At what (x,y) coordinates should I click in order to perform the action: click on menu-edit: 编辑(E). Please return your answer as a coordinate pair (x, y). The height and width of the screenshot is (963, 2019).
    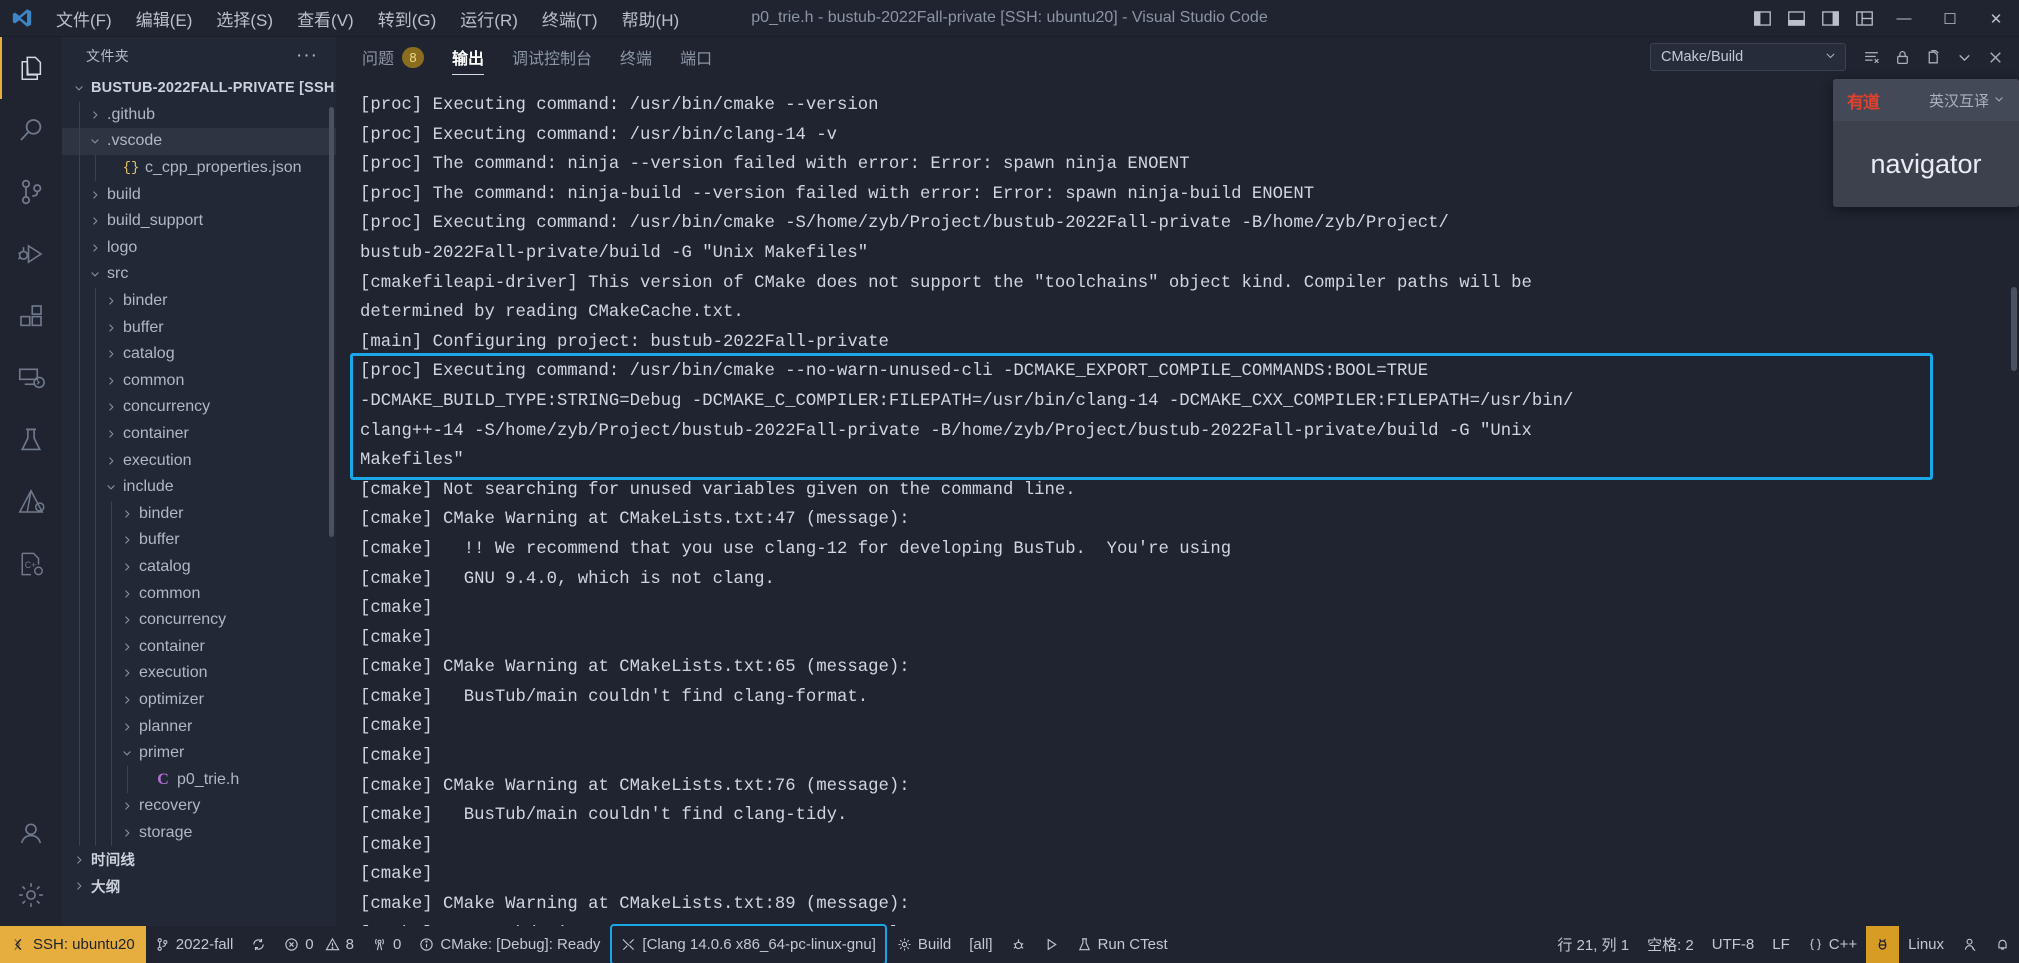
    Looking at the image, I should click on (164, 18).